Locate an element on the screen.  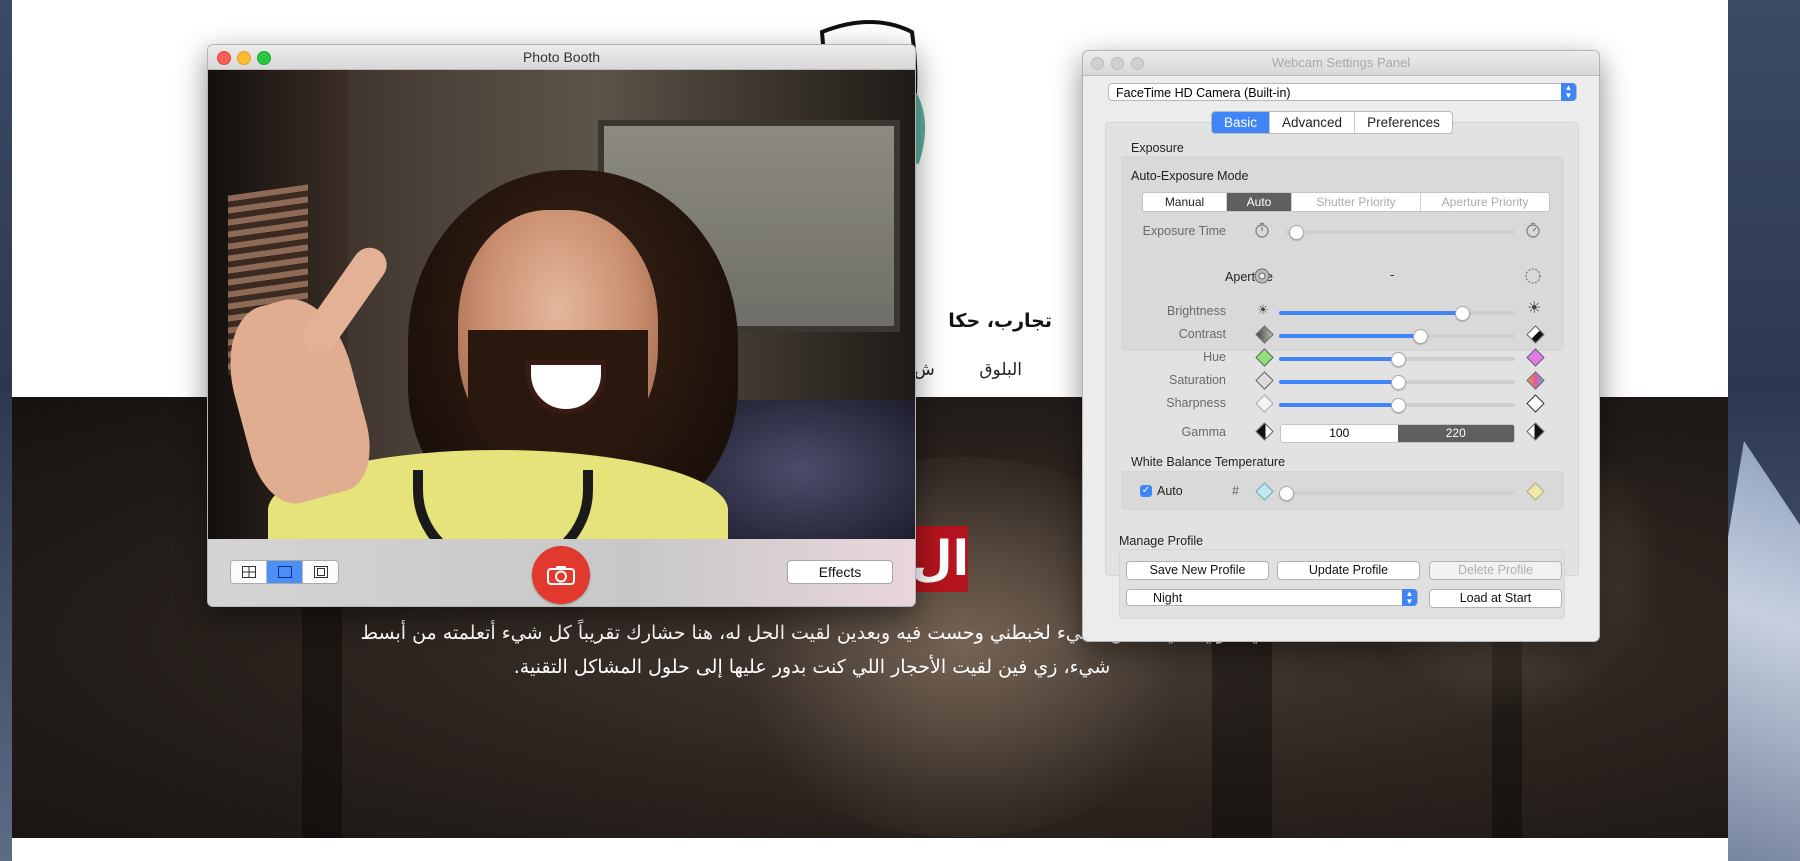
saturation-slider is located at coordinates (1397, 382).